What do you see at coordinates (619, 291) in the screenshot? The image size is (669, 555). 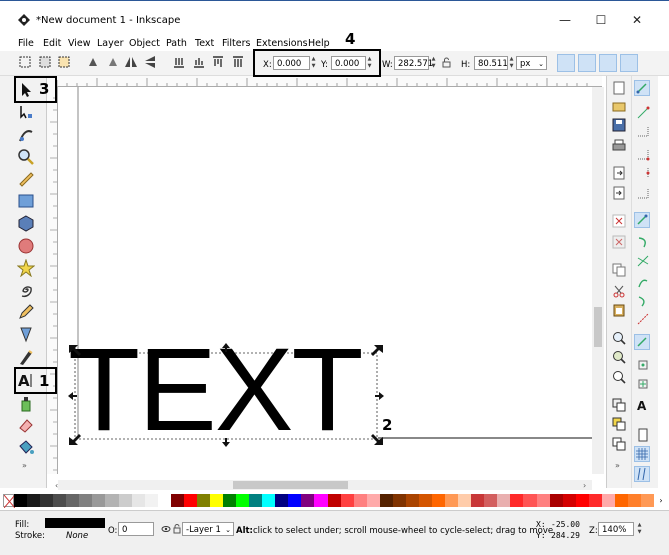 I see `cut-icon` at bounding box center [619, 291].